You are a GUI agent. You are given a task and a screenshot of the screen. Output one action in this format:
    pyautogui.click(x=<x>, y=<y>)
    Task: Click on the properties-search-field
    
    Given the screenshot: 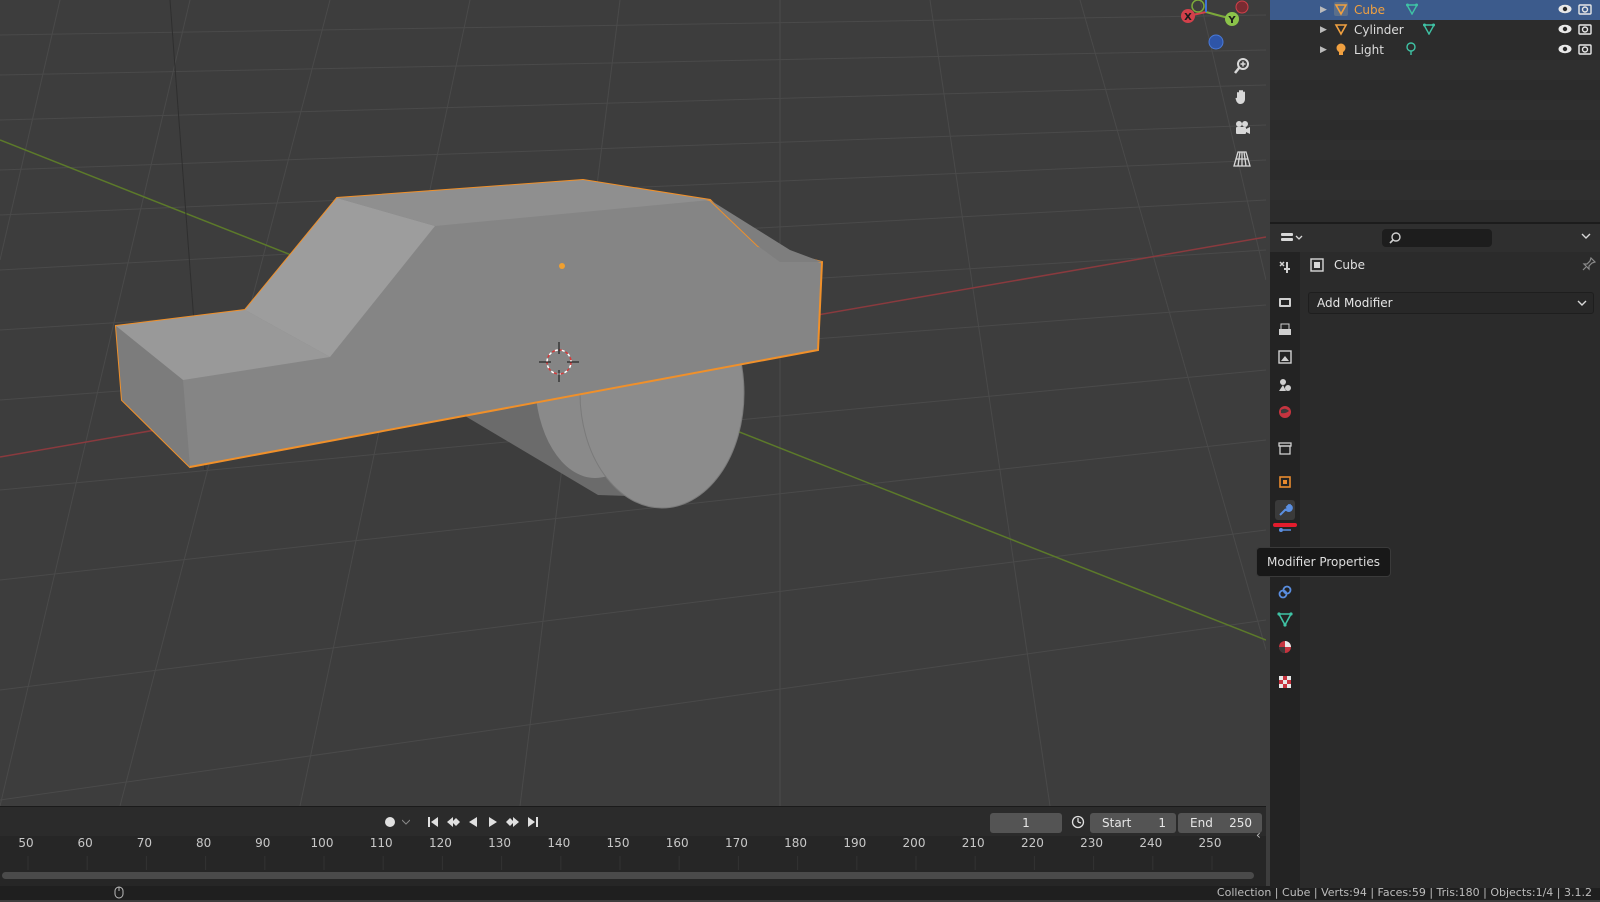 What is the action you would take?
    pyautogui.click(x=1437, y=238)
    